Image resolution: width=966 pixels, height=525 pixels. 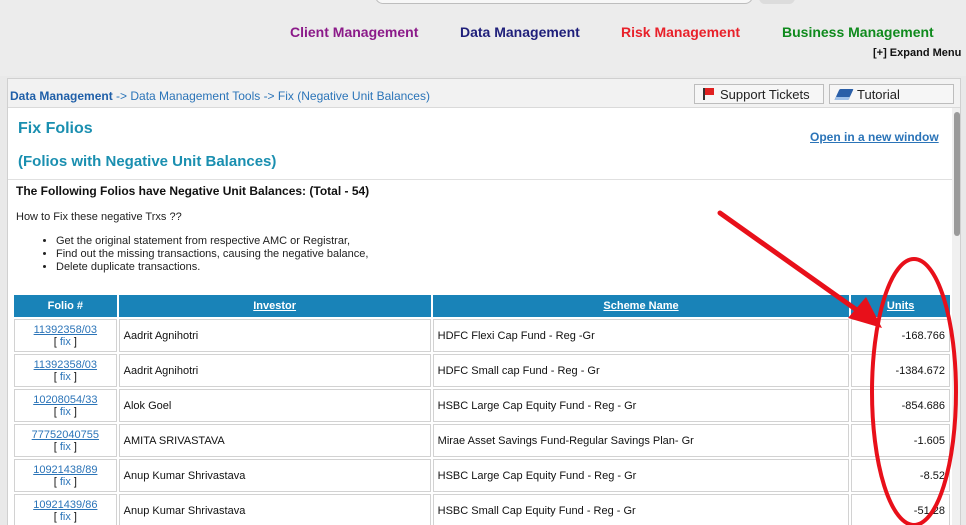 I want to click on folio-cell: 10921439/86[ fix ], so click(x=65, y=509).